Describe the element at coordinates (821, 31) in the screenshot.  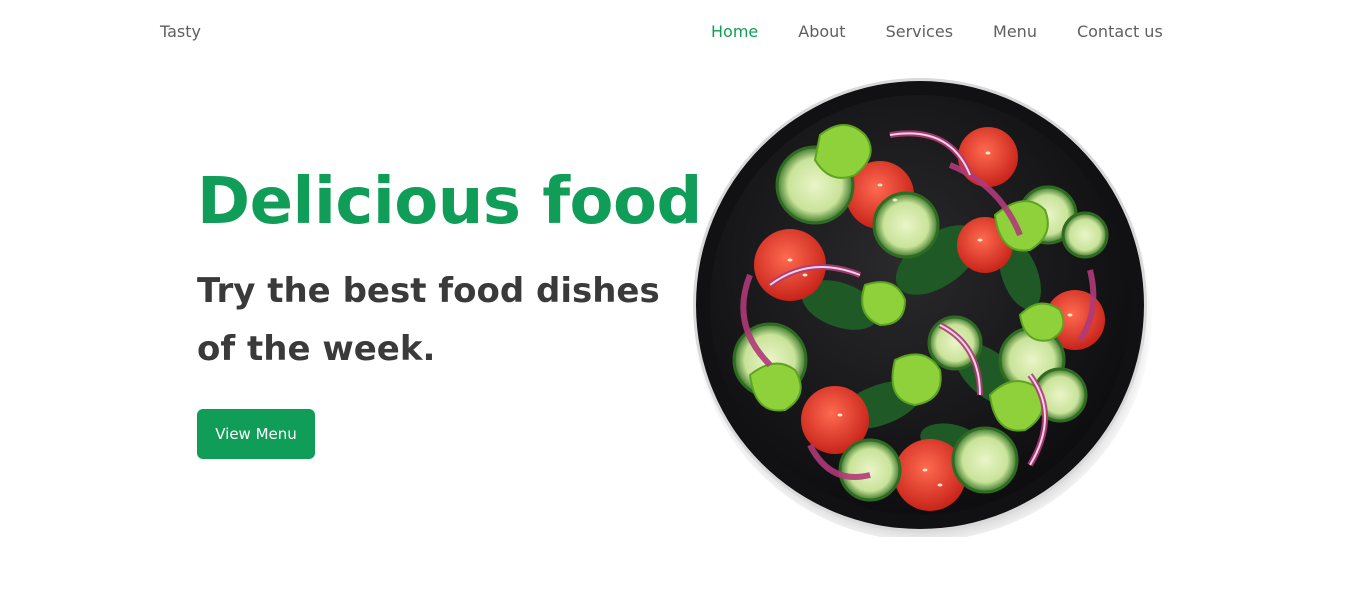
I see `nav-link-about: About` at that location.